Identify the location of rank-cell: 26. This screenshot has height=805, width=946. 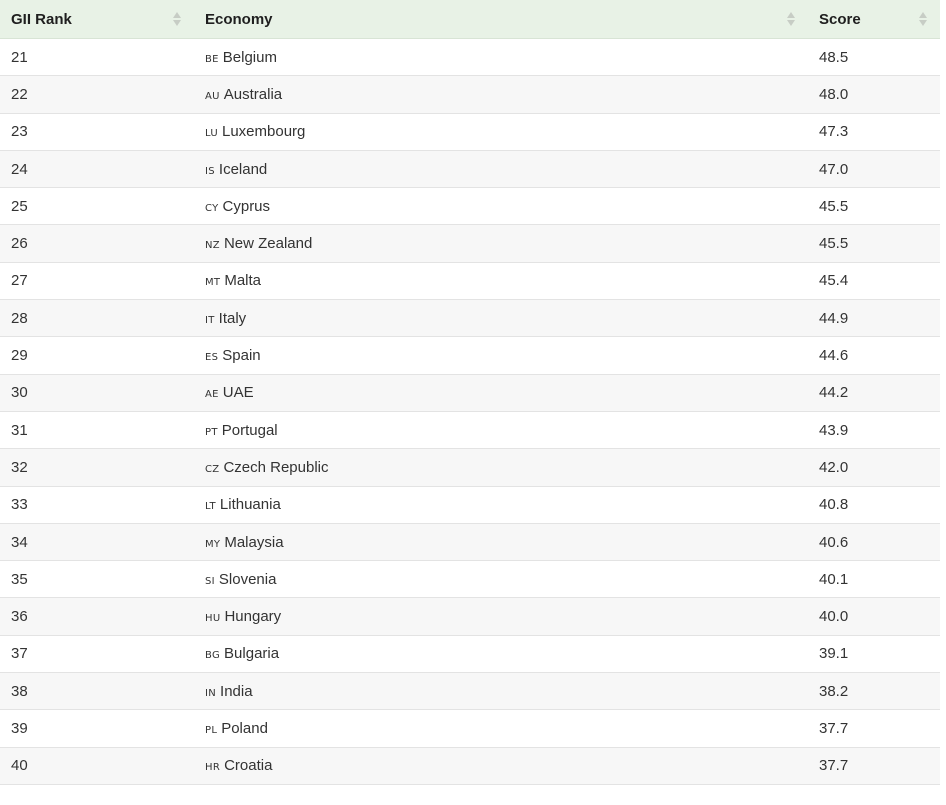
(97, 243).